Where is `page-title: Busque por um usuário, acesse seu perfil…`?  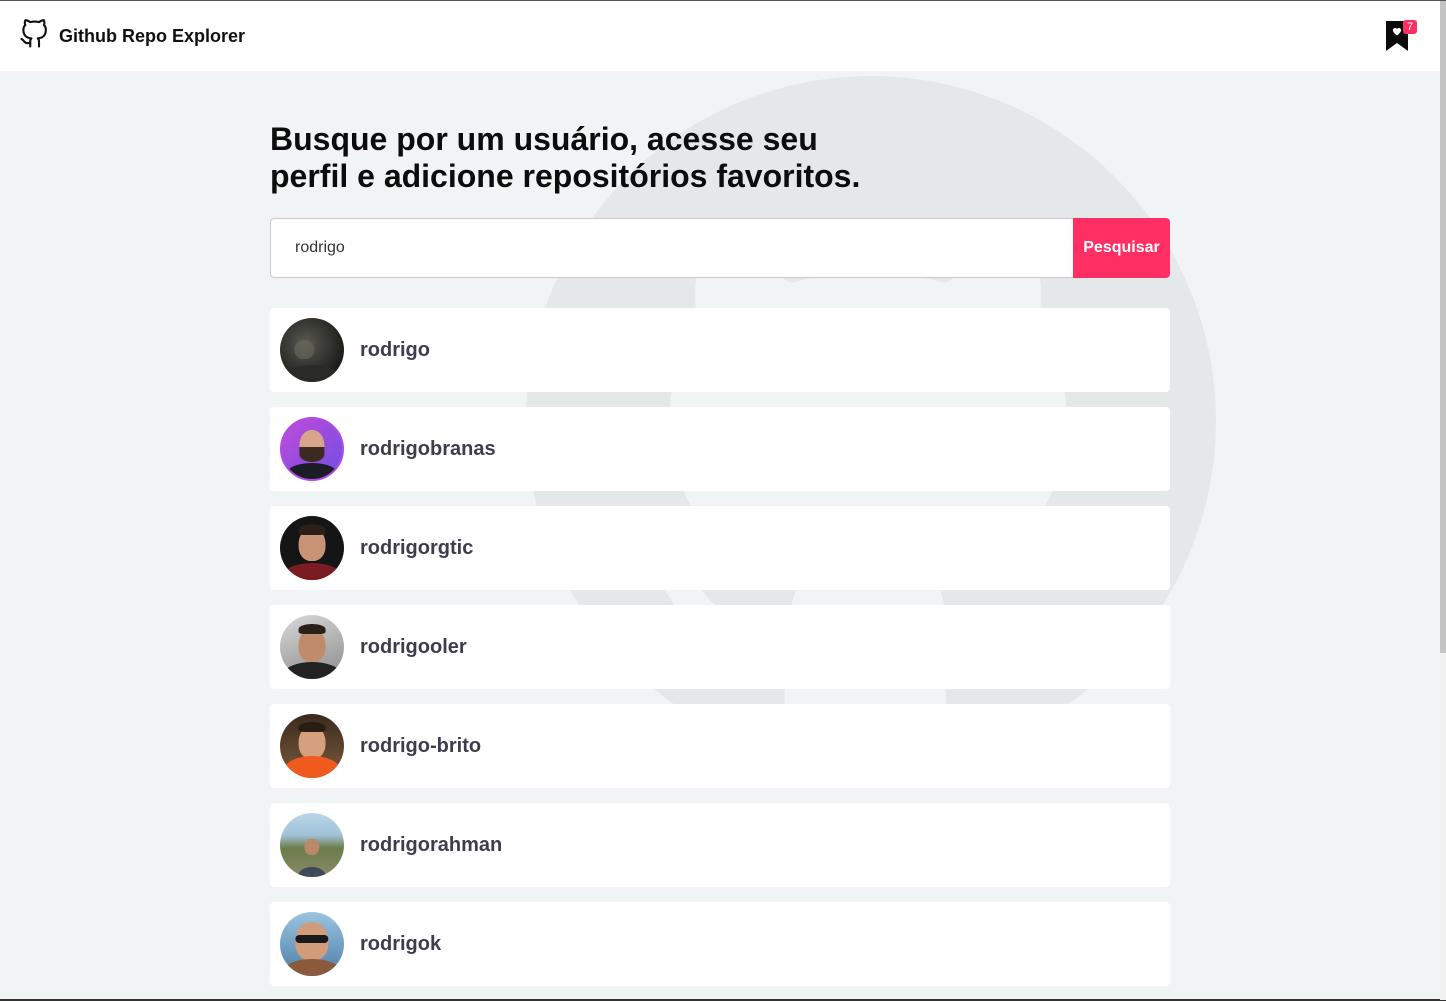
page-title: Busque por um usuário, acesse seu perfil… is located at coordinates (580, 158).